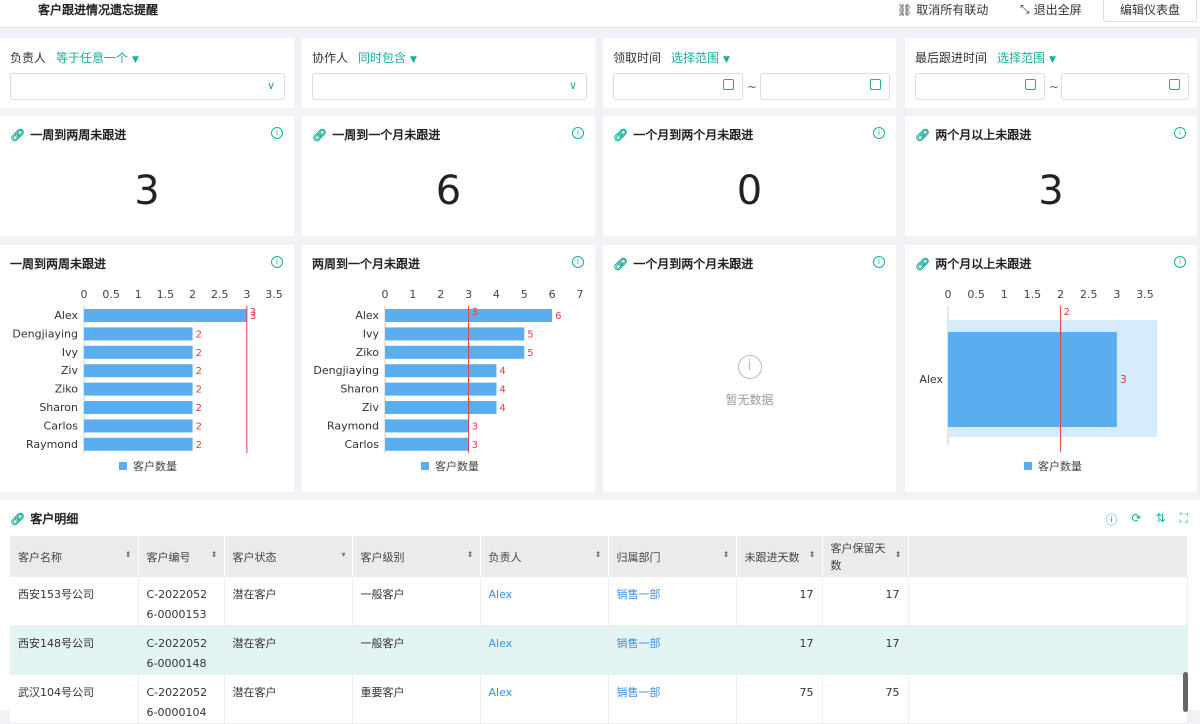  Describe the element at coordinates (425, 466) in the screenshot. I see `legend-swatch` at that location.